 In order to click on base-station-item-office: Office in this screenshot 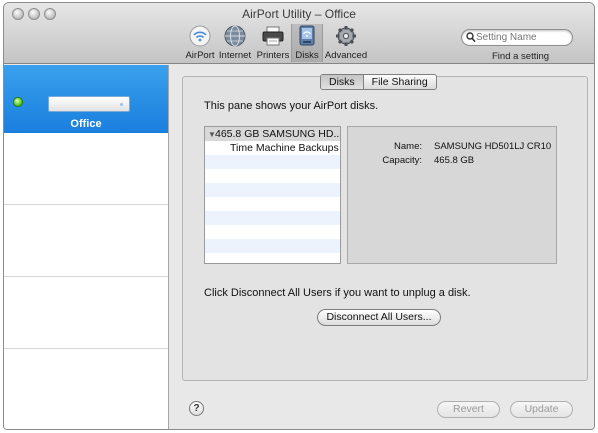, I will do `click(86, 99)`.